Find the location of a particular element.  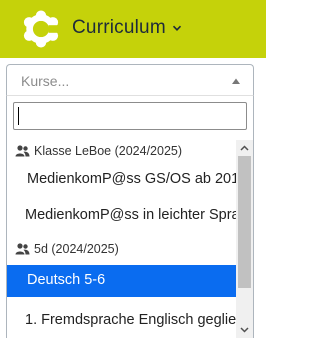

scroll-up-button is located at coordinates (244, 148).